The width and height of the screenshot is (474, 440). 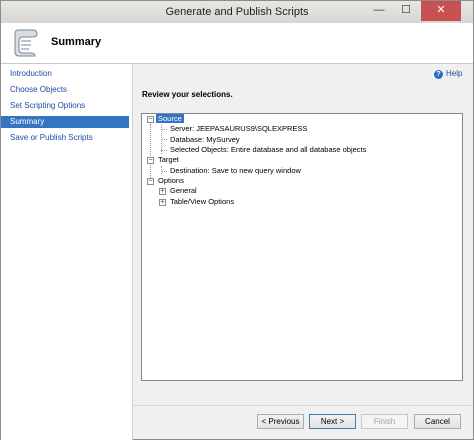 I want to click on close-button: ✕, so click(x=441, y=11).